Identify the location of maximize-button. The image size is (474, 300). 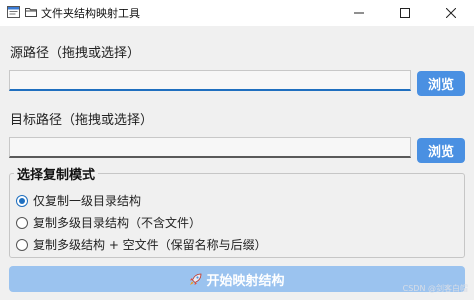
(405, 13).